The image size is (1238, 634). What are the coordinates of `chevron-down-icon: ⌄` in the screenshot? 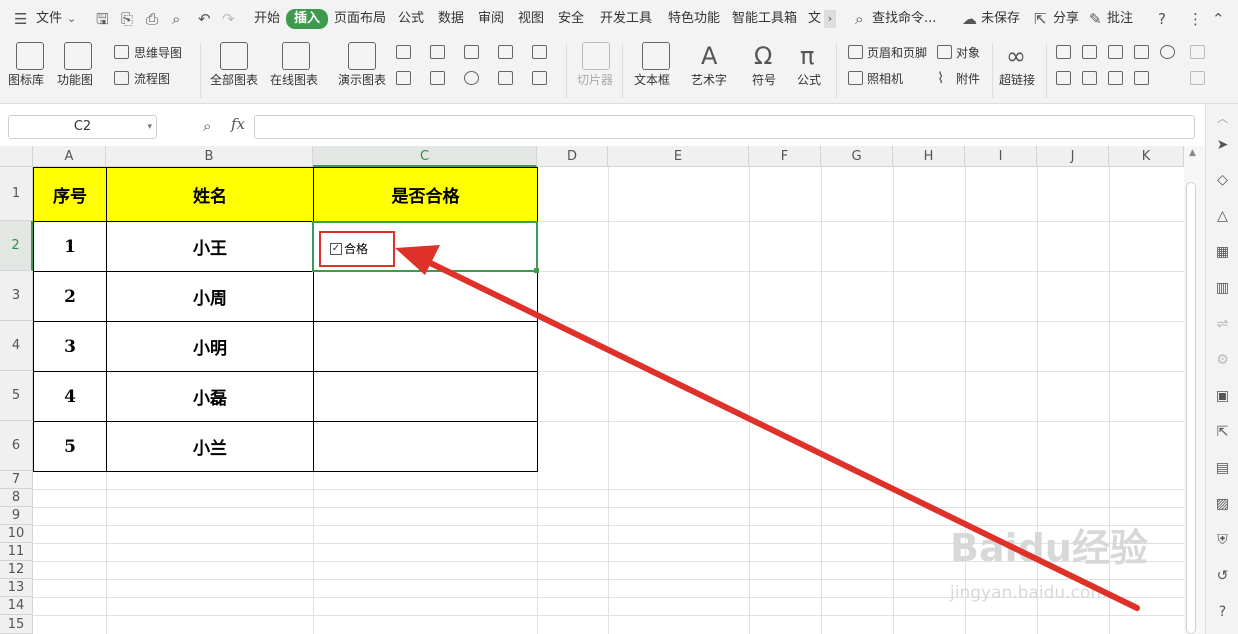 It's located at (71, 19).